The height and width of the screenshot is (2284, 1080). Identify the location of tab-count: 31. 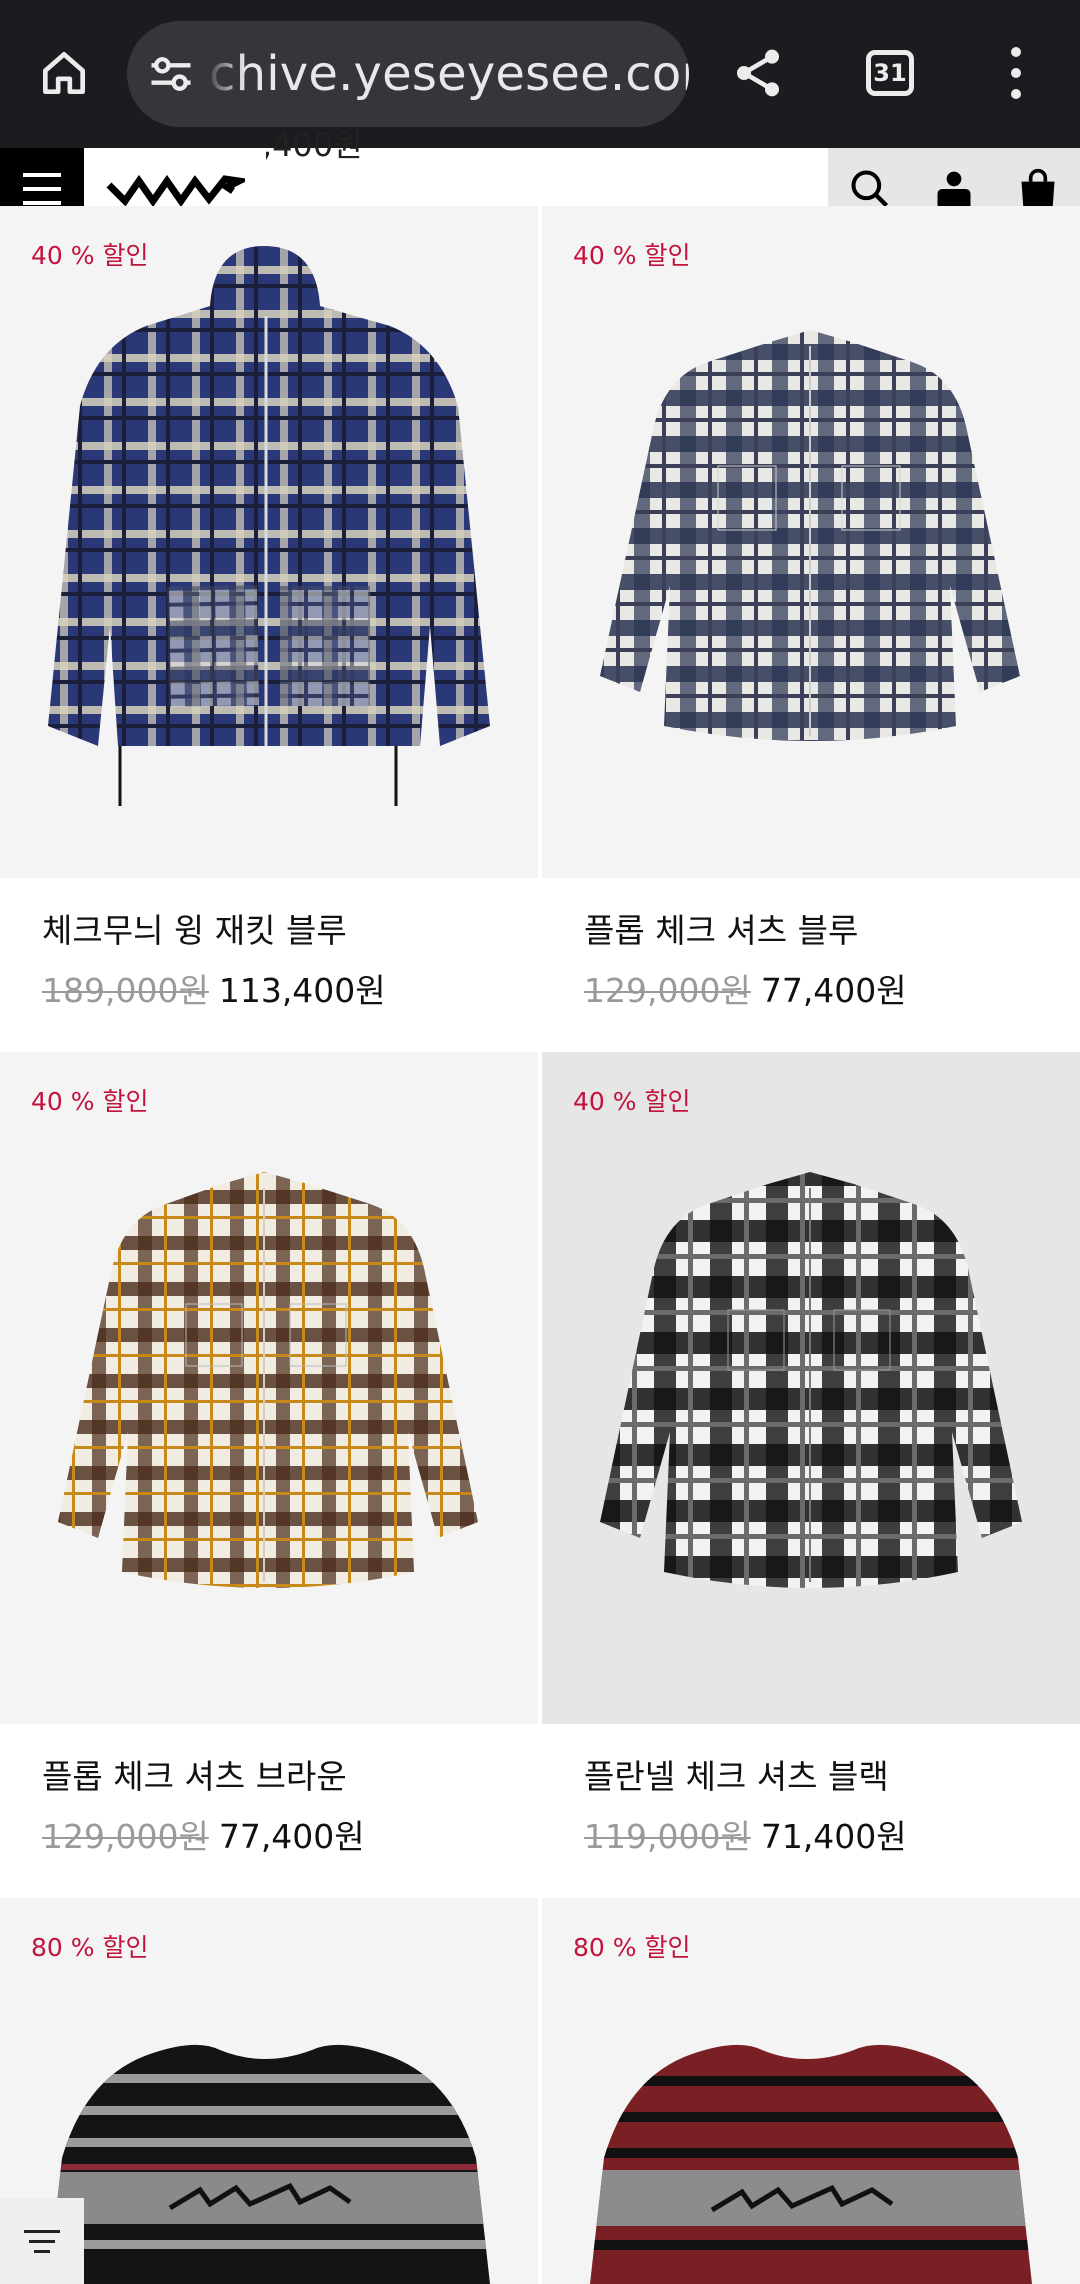
(890, 73).